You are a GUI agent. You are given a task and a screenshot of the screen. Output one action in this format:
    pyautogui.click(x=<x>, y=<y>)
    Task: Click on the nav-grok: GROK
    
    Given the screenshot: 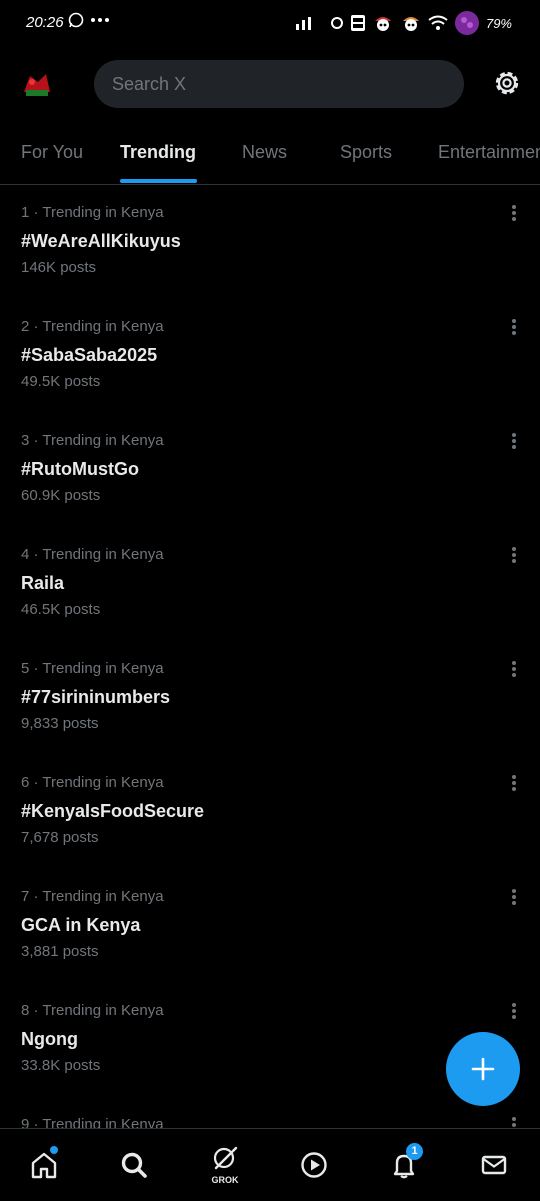 What is the action you would take?
    pyautogui.click(x=225, y=1165)
    